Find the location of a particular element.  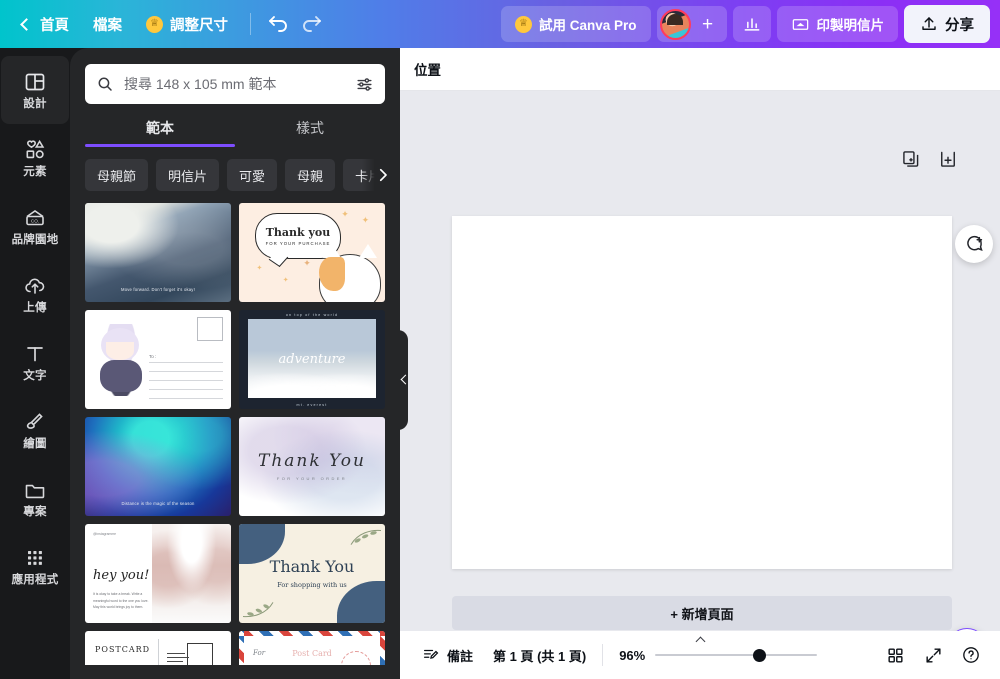

template-card: ✦ ✦ ✦ ✦ ✦ Thank you FOR YOUR PURCHASE is located at coordinates (312, 252).